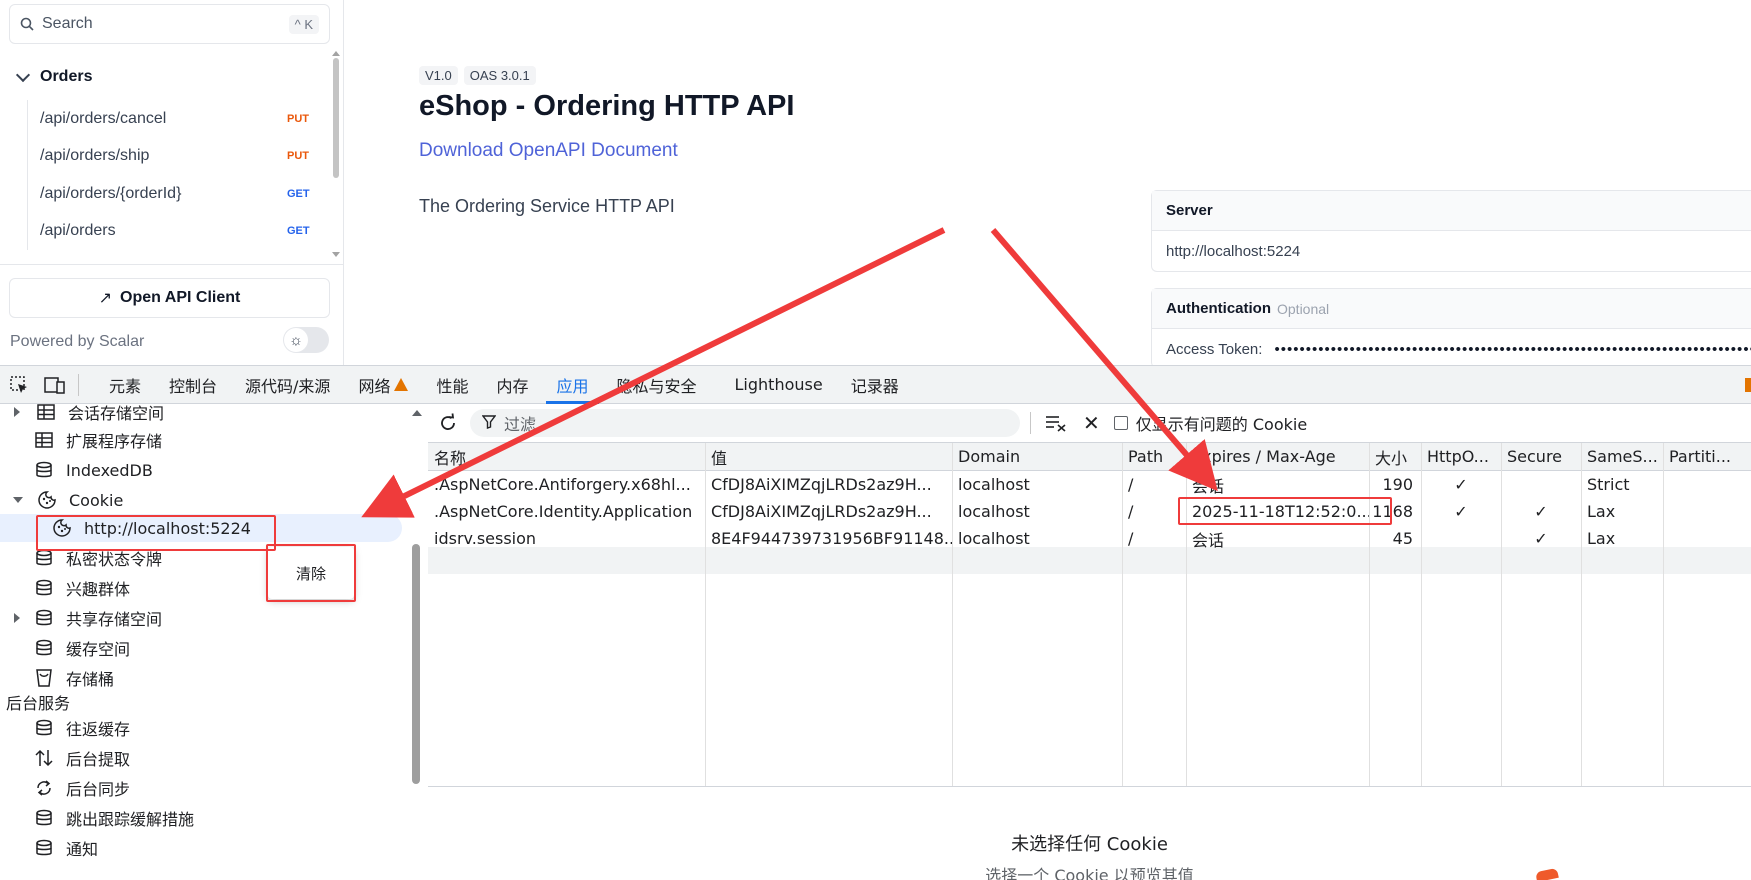 This screenshot has width=1751, height=880. I want to click on column-header-path: Path, so click(1154, 457).